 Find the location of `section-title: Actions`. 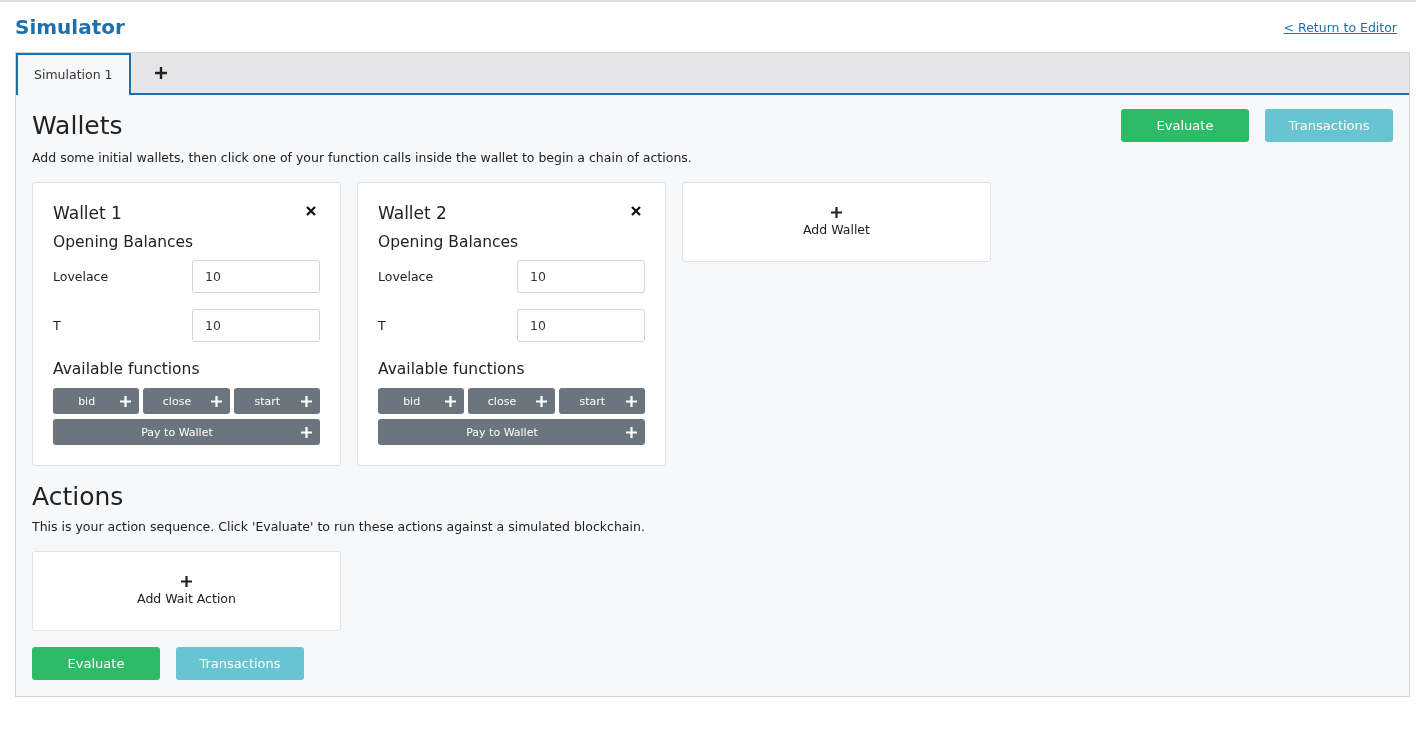

section-title: Actions is located at coordinates (78, 496).